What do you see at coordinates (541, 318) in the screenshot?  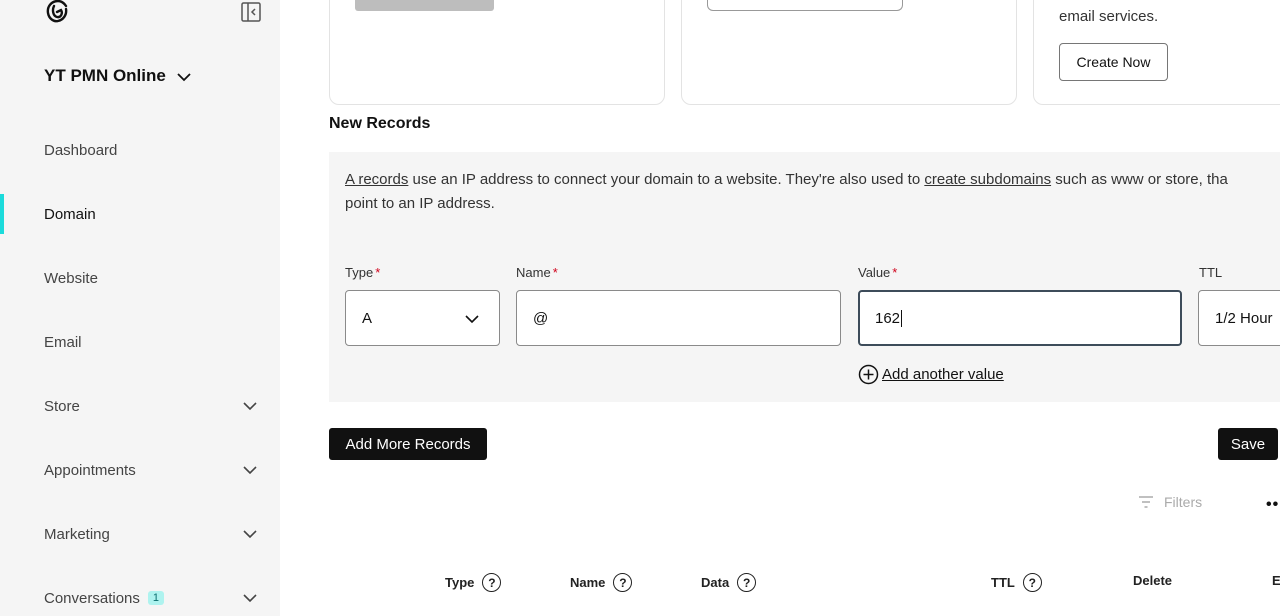 I see `name-input-value: @` at bounding box center [541, 318].